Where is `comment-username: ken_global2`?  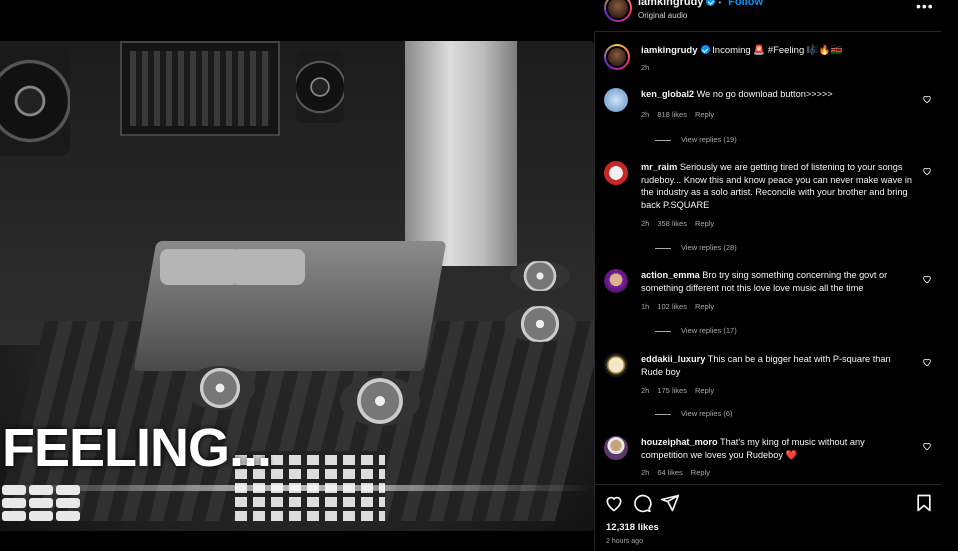
comment-username: ken_global2 is located at coordinates (667, 94).